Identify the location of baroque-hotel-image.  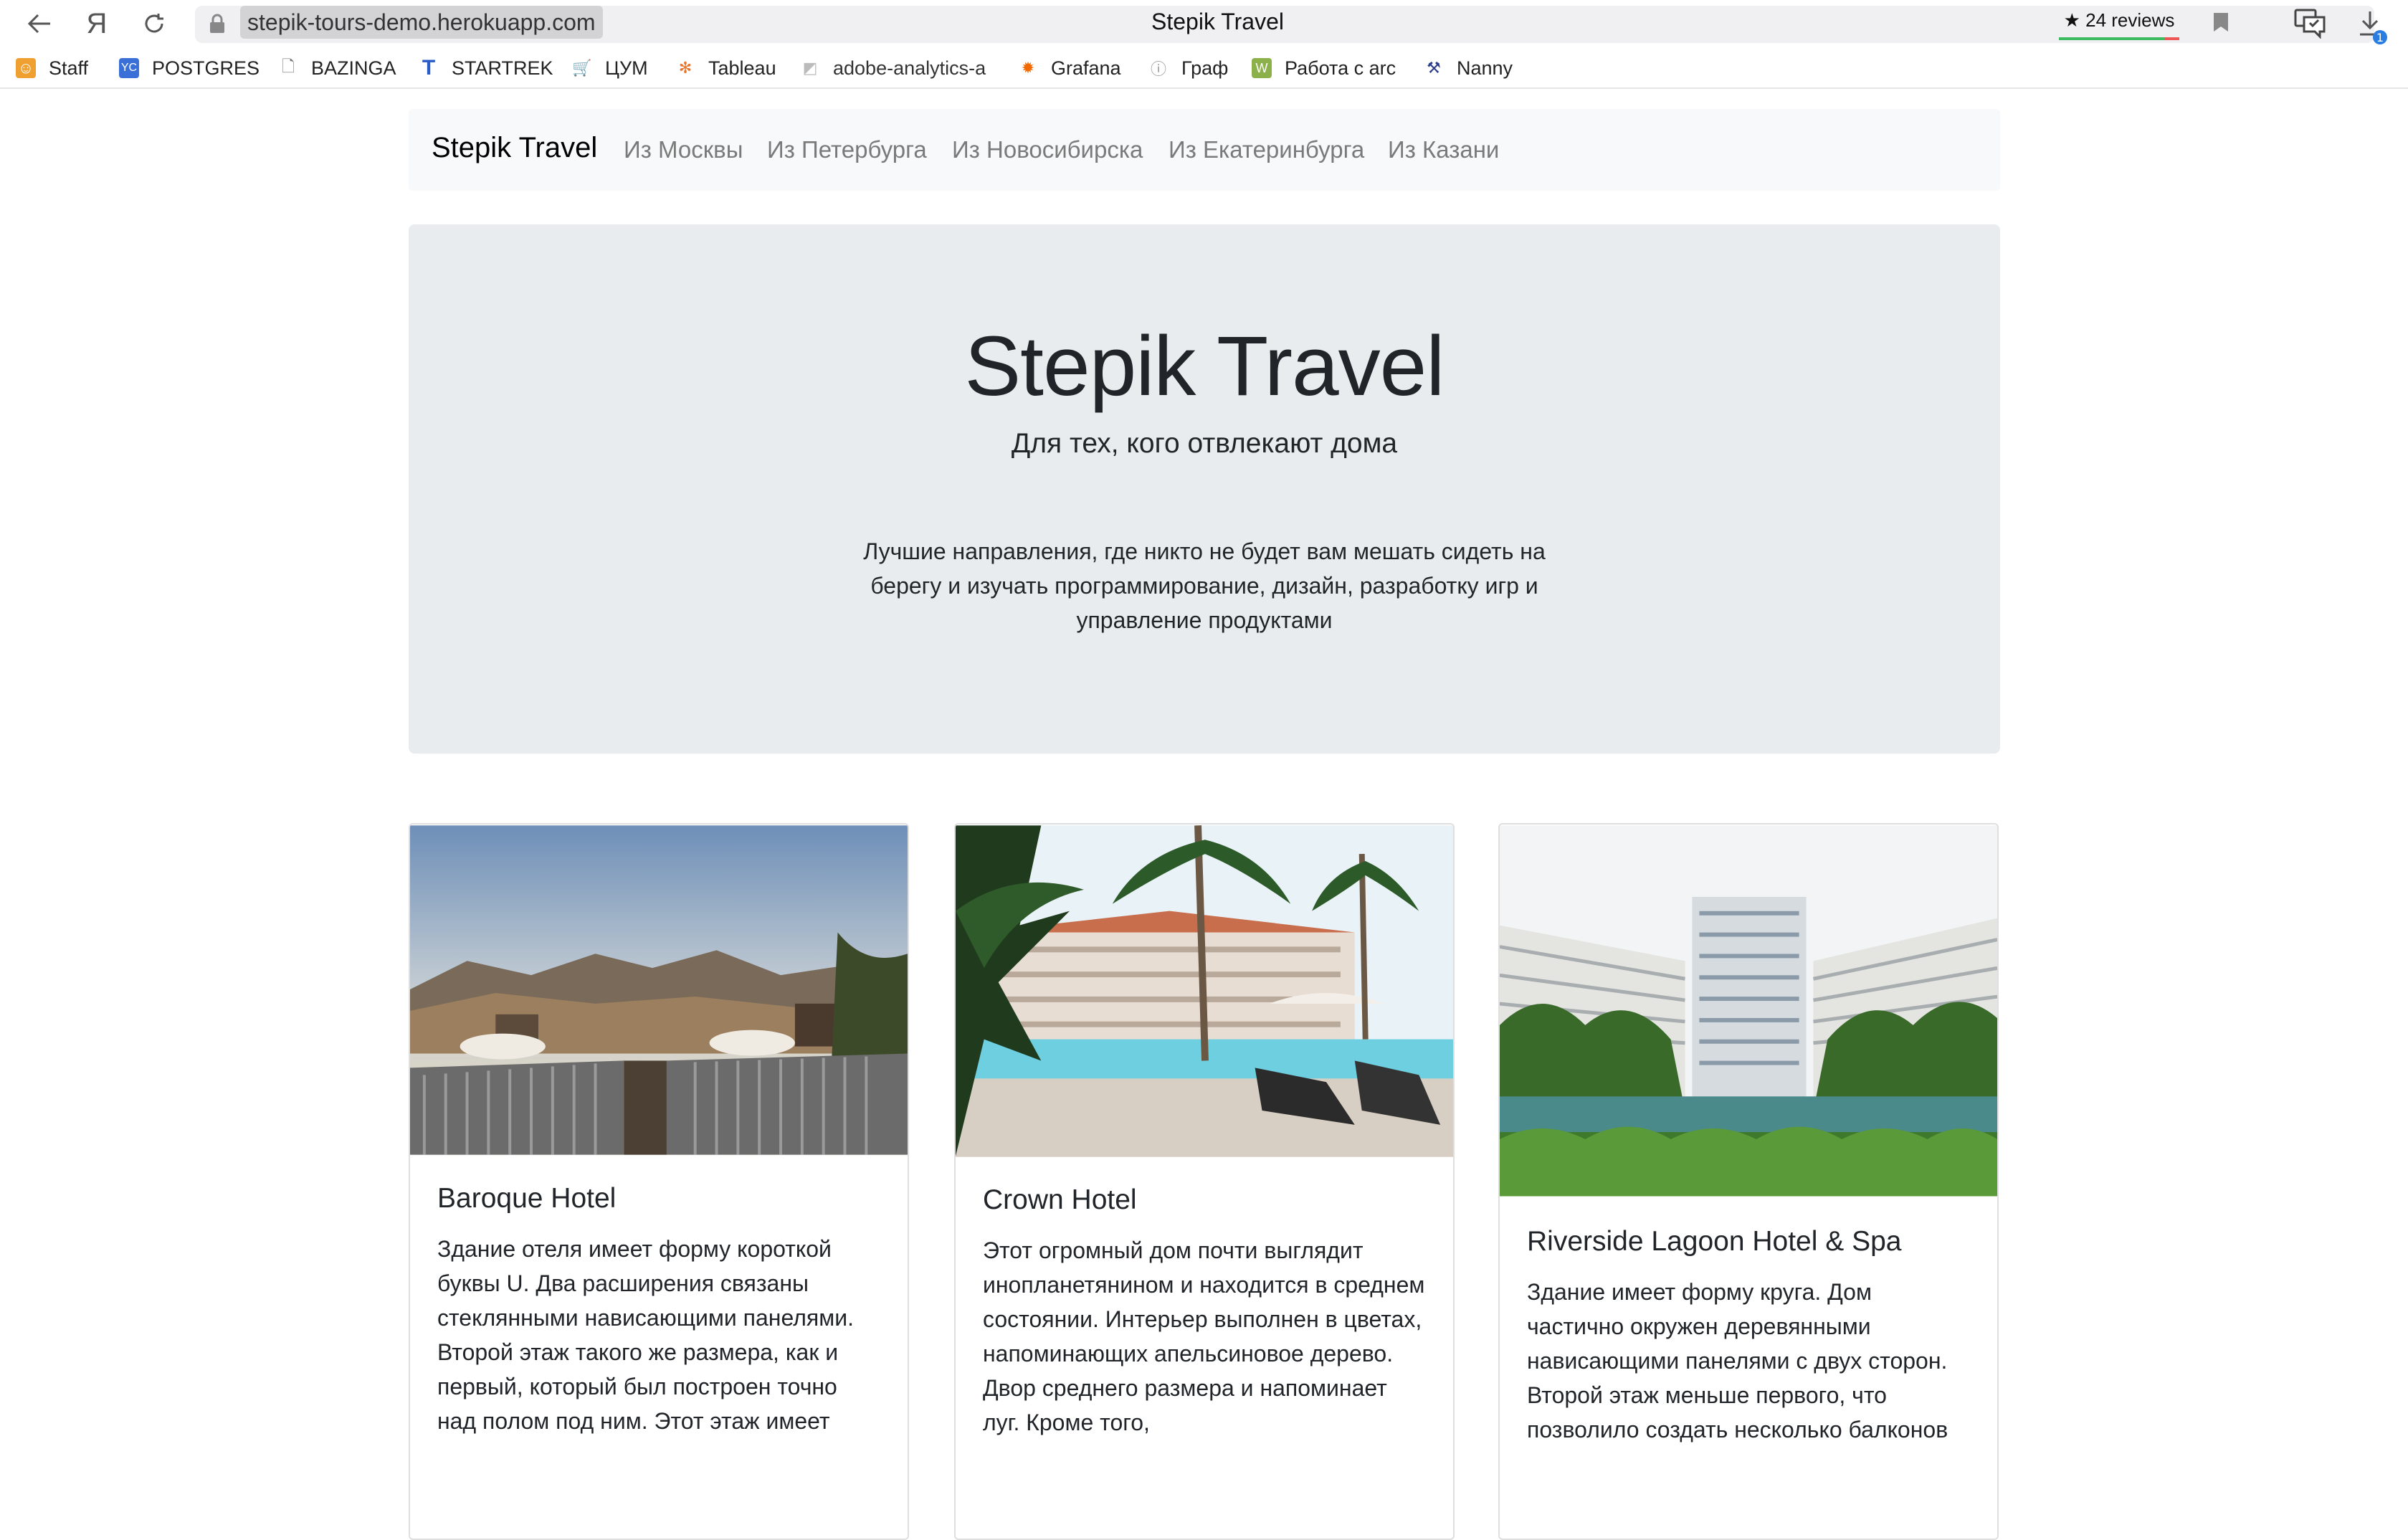
(659, 990).